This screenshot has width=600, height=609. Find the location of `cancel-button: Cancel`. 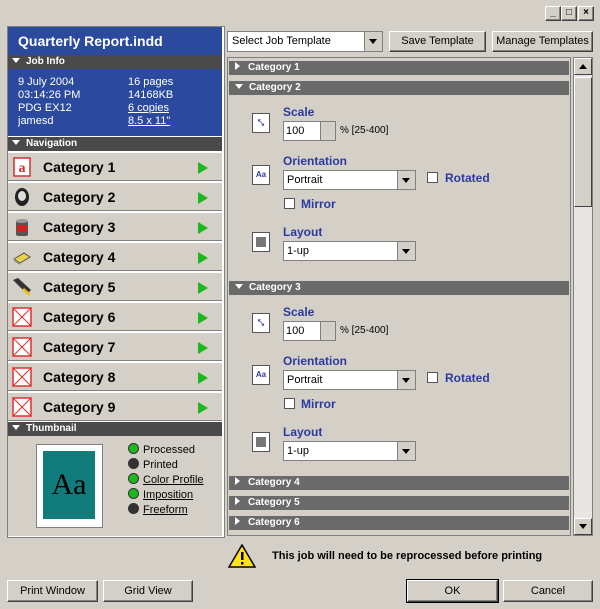

cancel-button: Cancel is located at coordinates (548, 591).